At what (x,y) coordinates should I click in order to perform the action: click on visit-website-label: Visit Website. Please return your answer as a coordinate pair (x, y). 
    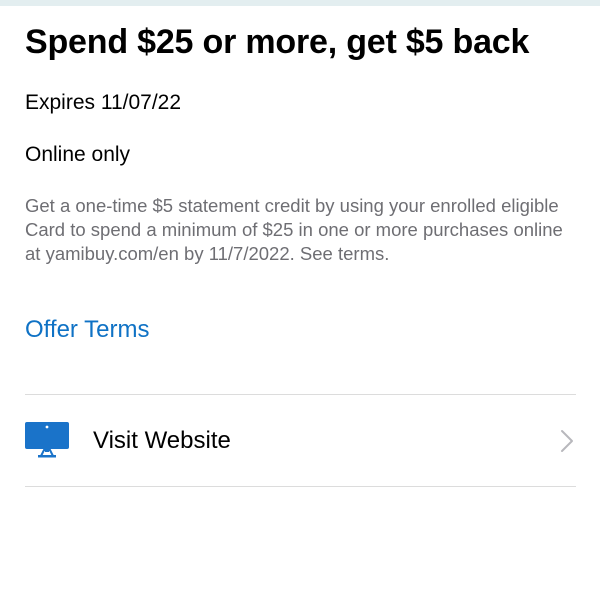
    Looking at the image, I should click on (162, 440).